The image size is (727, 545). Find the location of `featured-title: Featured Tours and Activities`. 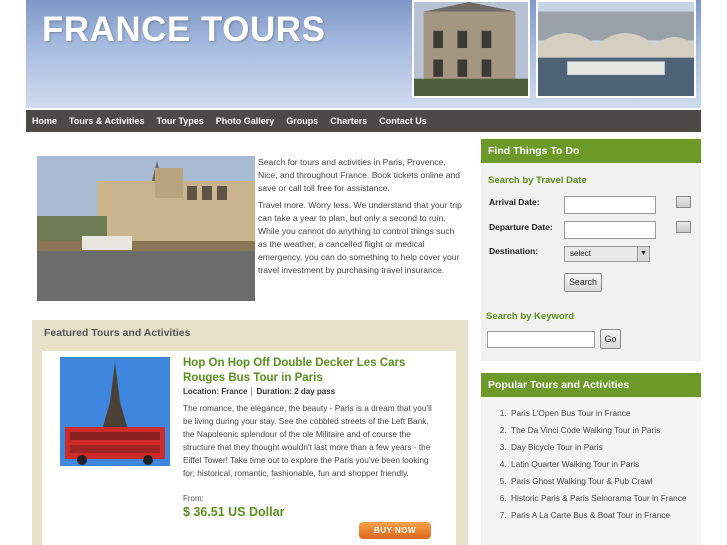

featured-title: Featured Tours and Activities is located at coordinates (117, 333).